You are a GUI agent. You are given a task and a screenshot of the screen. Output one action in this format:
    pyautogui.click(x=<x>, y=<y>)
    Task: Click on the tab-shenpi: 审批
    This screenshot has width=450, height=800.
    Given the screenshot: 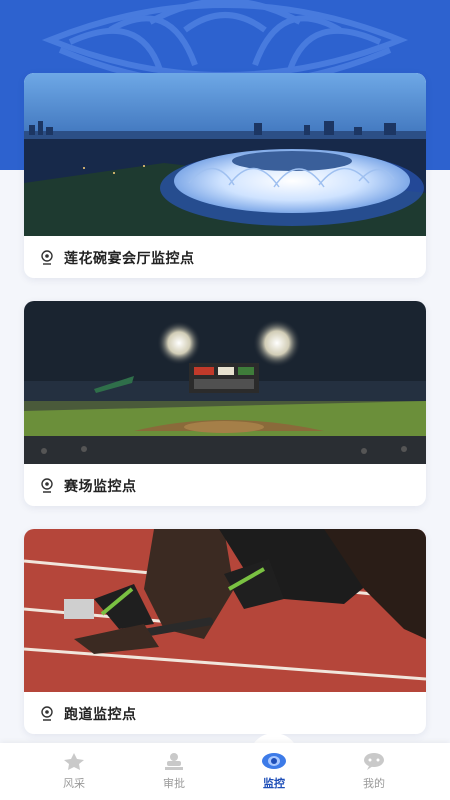 What is the action you would take?
    pyautogui.click(x=174, y=771)
    